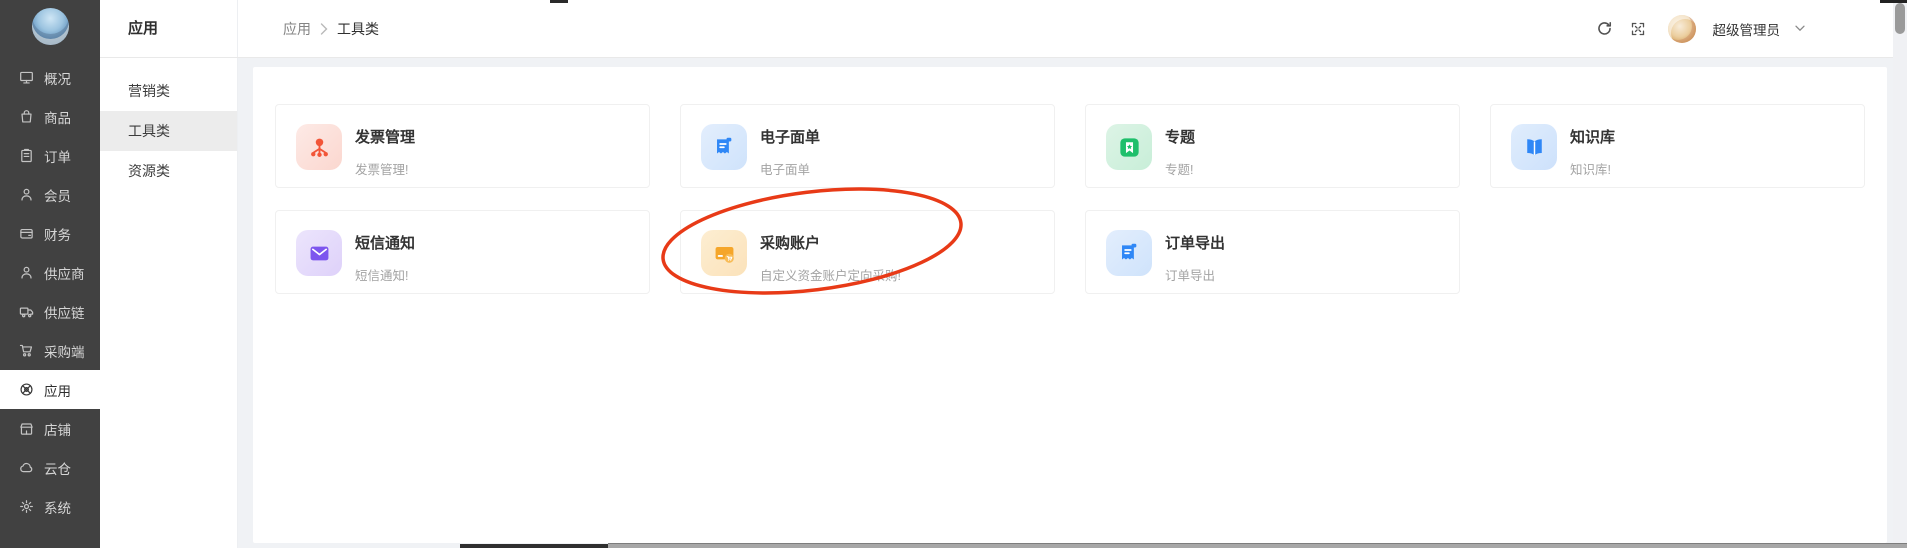  I want to click on sidebar-item-采购端: 采购端, so click(50, 350).